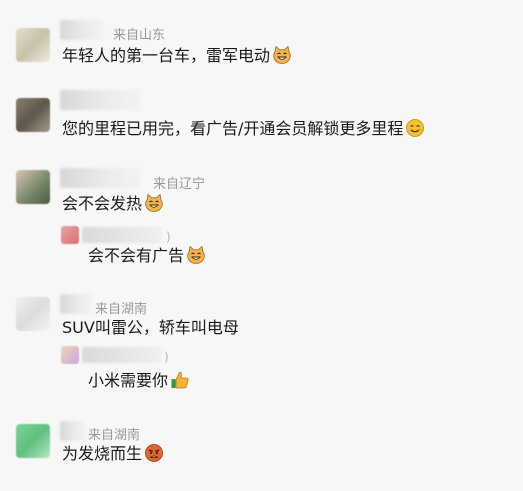  Describe the element at coordinates (177, 56) in the screenshot. I see `comment-text: 年轻人的第一台车，雷军电动` at that location.